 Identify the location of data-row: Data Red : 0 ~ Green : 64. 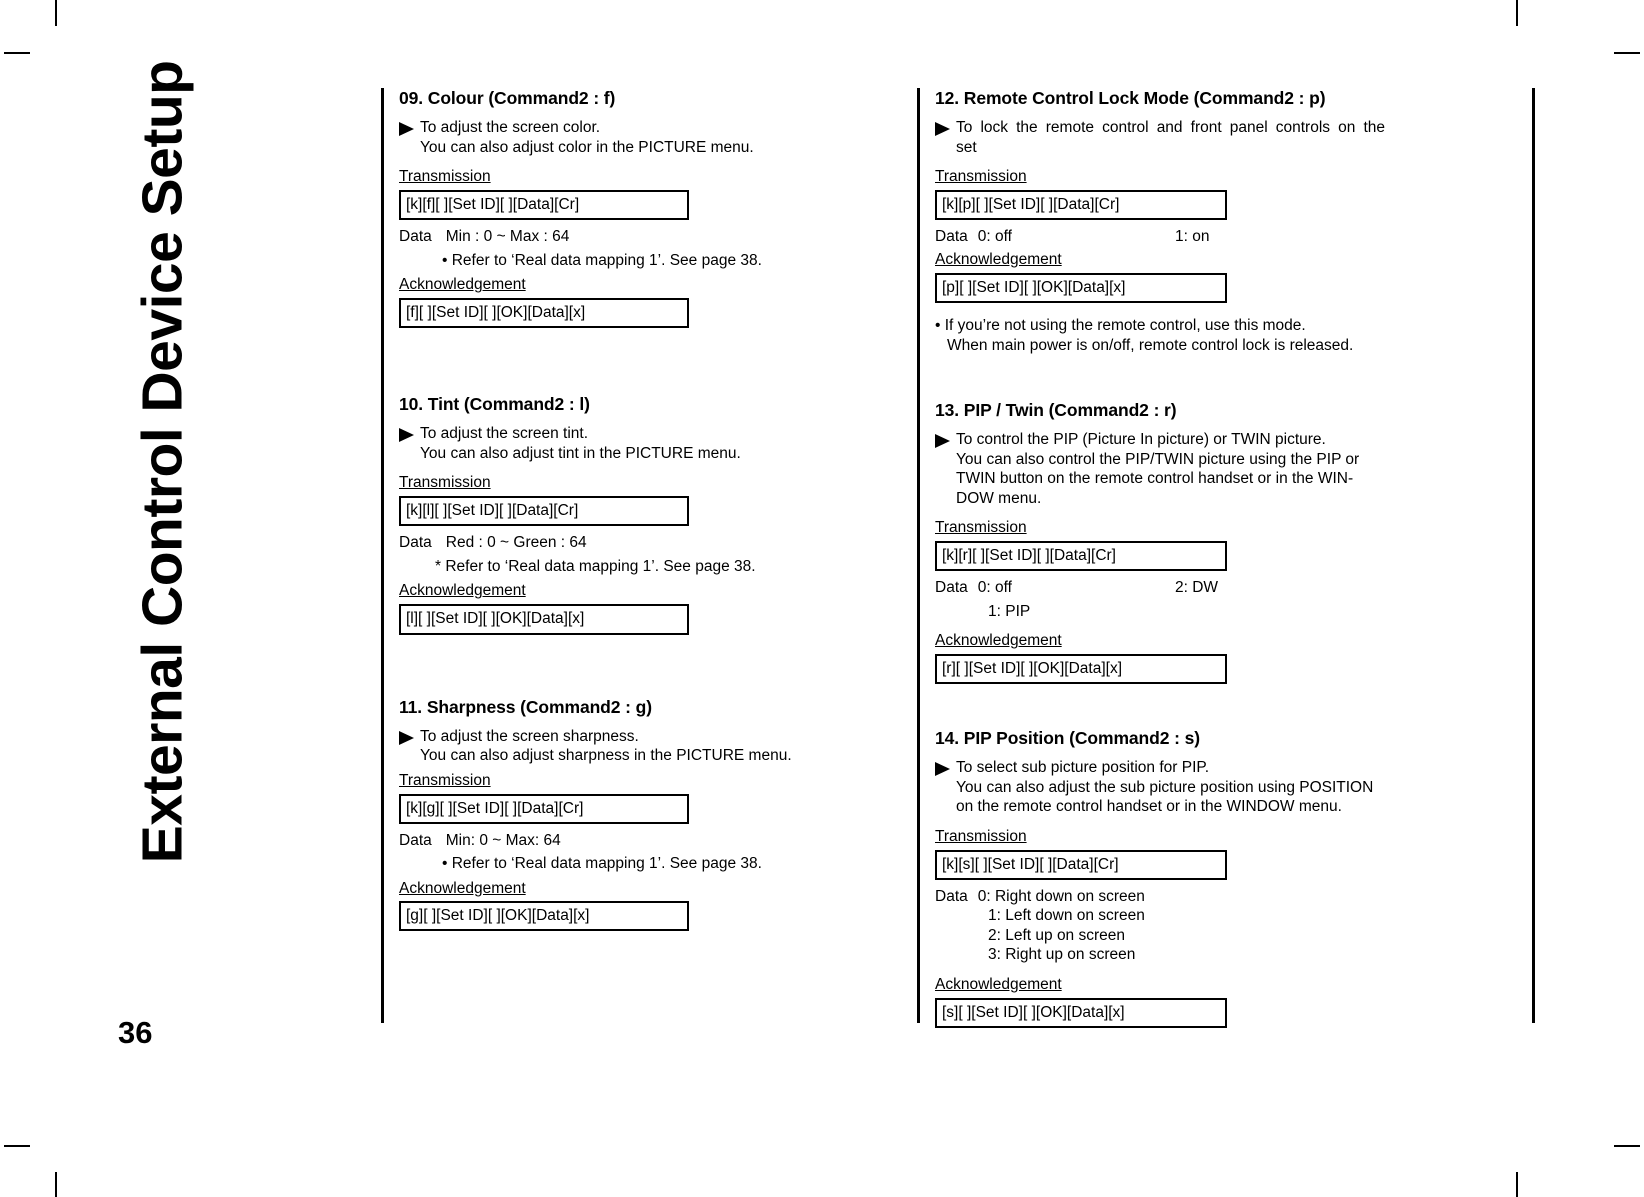
(623, 543).